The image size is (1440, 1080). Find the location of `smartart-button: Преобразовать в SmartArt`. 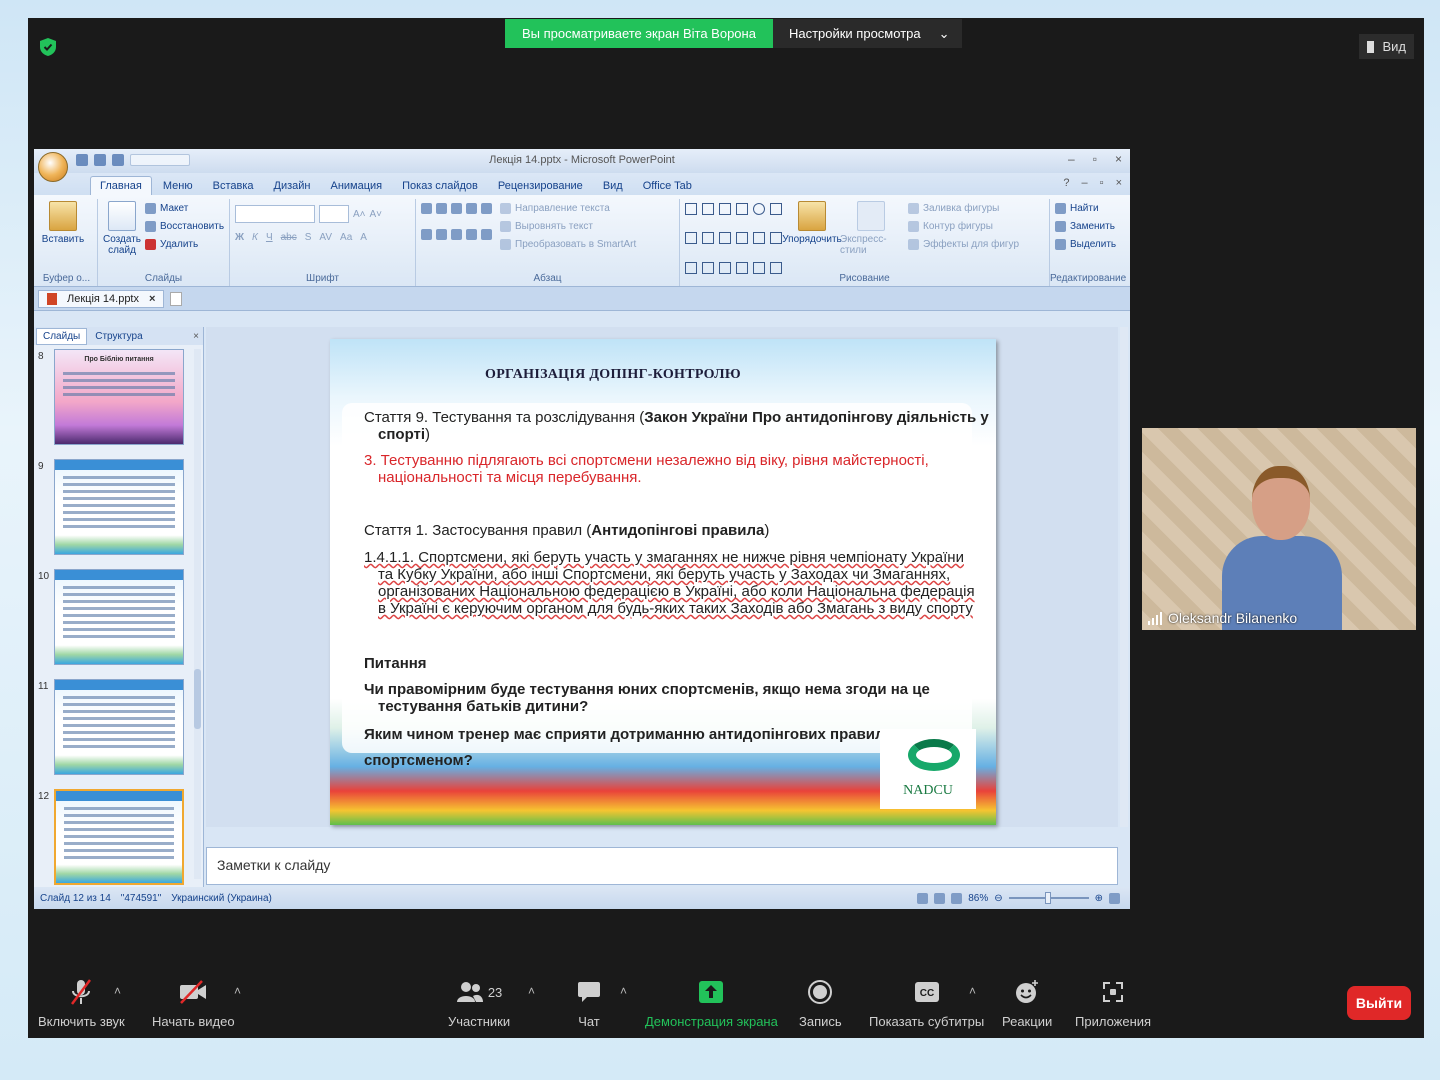

smartart-button: Преобразовать в SmartArt is located at coordinates (568, 244).